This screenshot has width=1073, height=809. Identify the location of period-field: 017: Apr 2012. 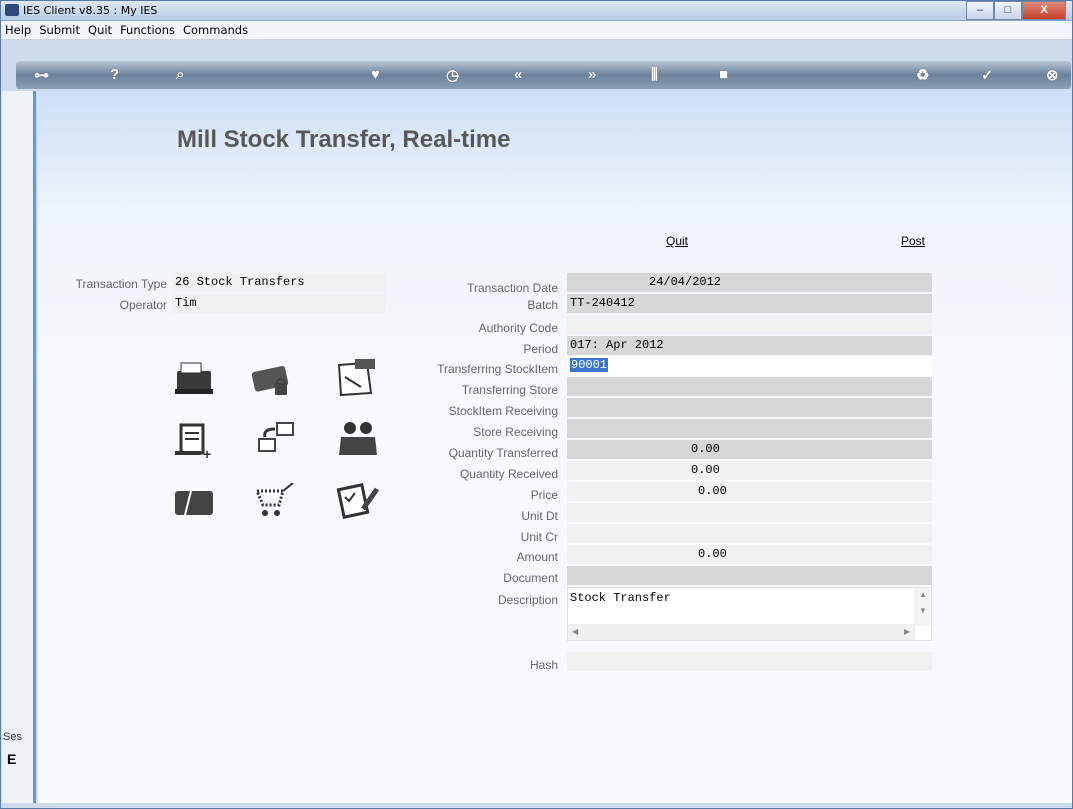
(749, 345).